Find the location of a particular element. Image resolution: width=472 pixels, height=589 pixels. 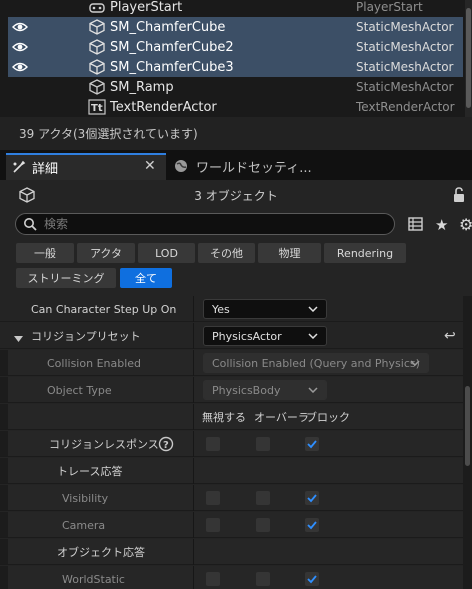

reset-arrow-icon: ↩ is located at coordinates (450, 336).